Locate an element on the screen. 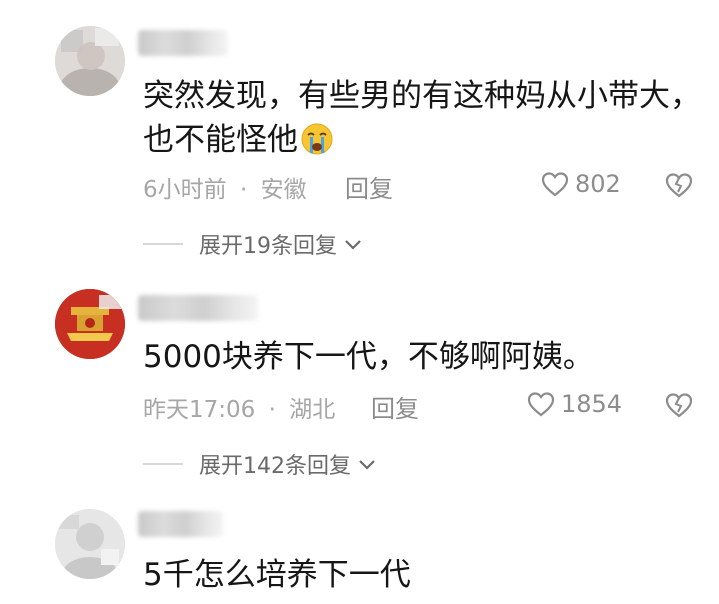 The width and height of the screenshot is (719, 604). expand-replies-button: 展开19条回复 is located at coordinates (253, 244).